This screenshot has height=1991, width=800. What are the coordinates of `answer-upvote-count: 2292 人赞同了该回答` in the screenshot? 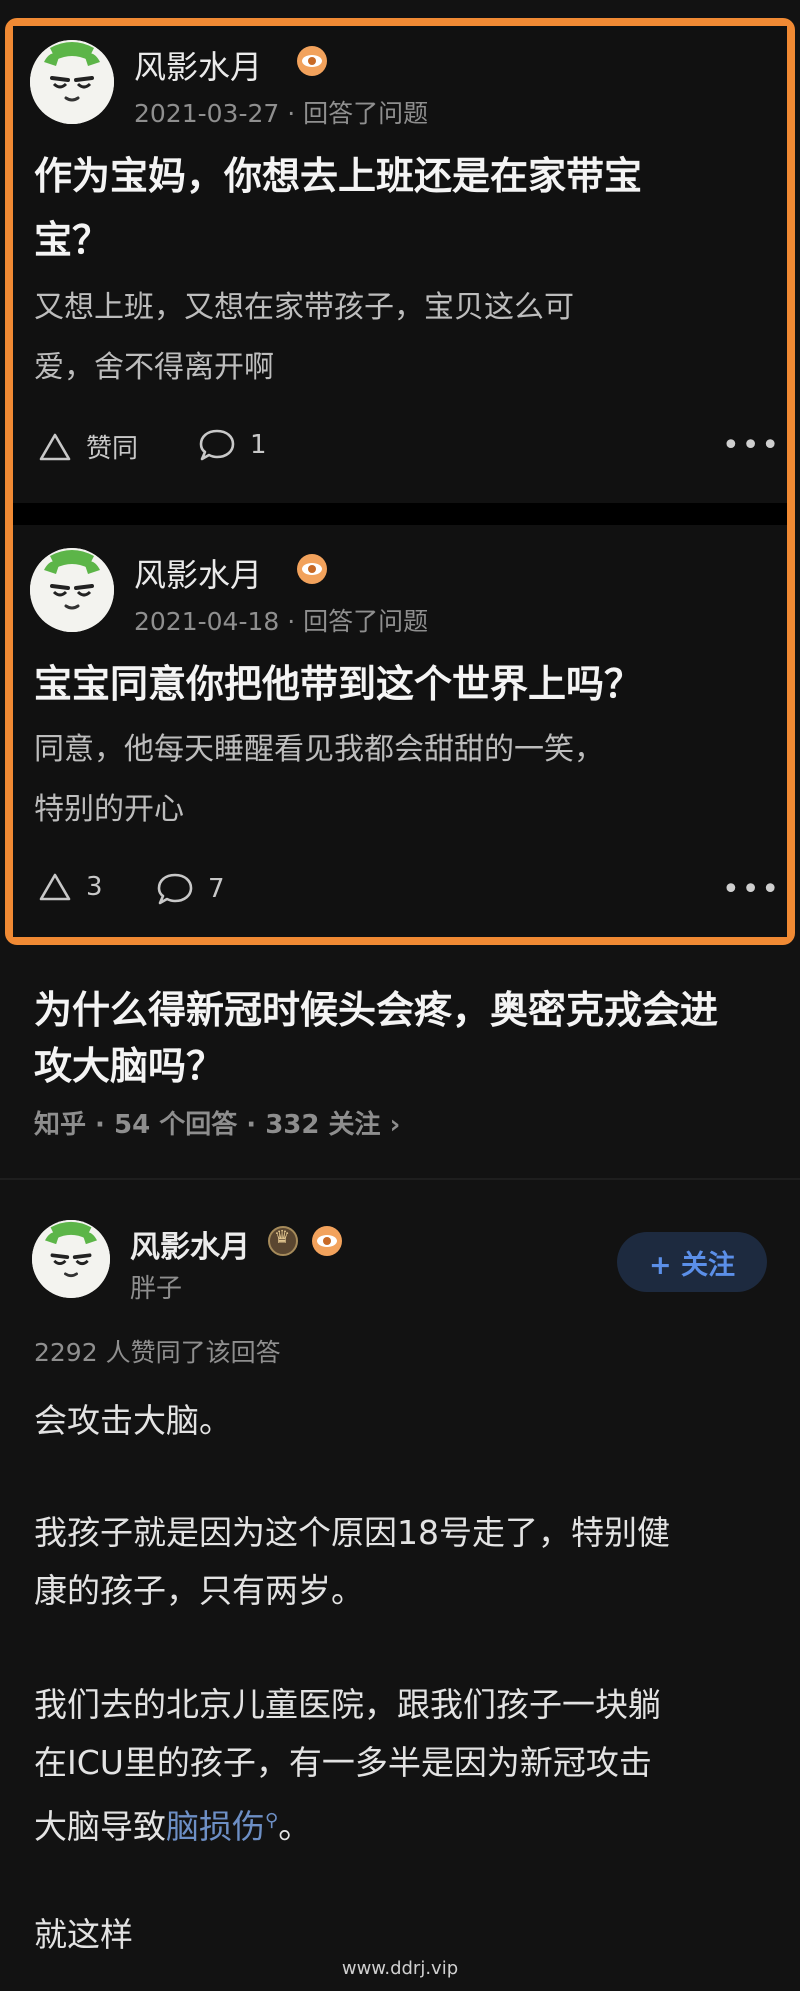 It's located at (157, 1352).